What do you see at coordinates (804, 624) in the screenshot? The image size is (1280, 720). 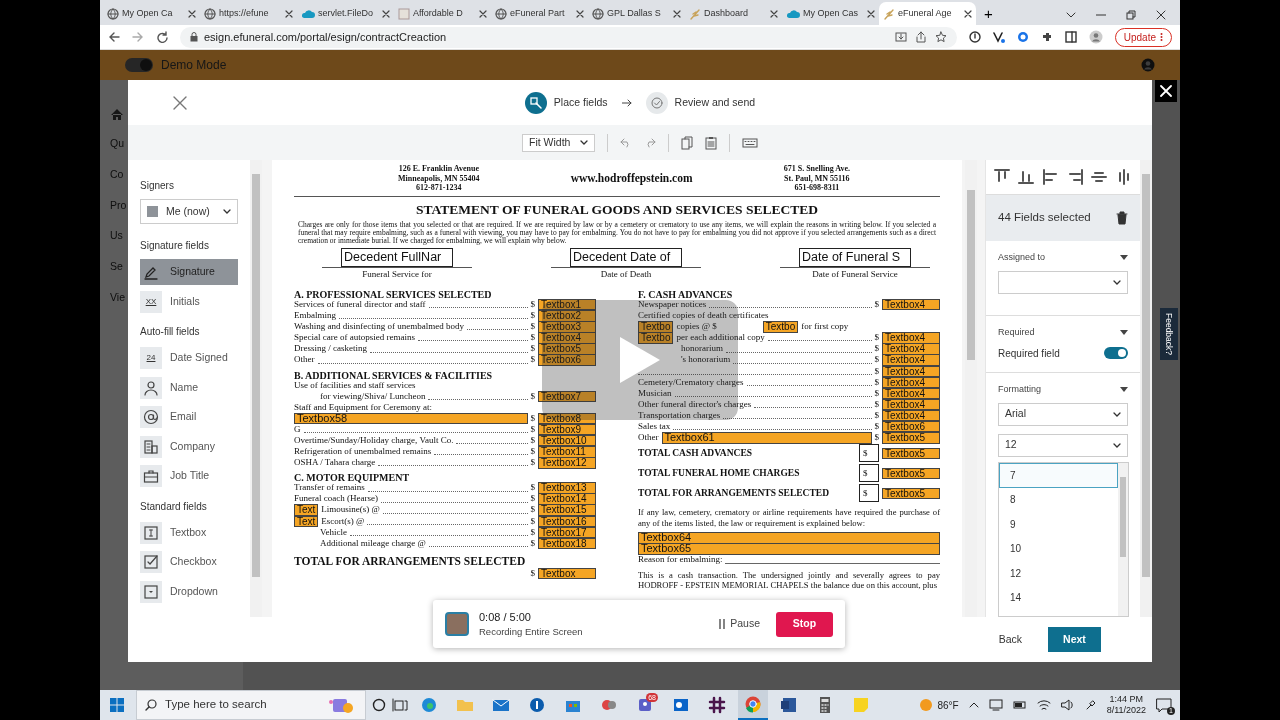 I see `stop-button: Stop` at bounding box center [804, 624].